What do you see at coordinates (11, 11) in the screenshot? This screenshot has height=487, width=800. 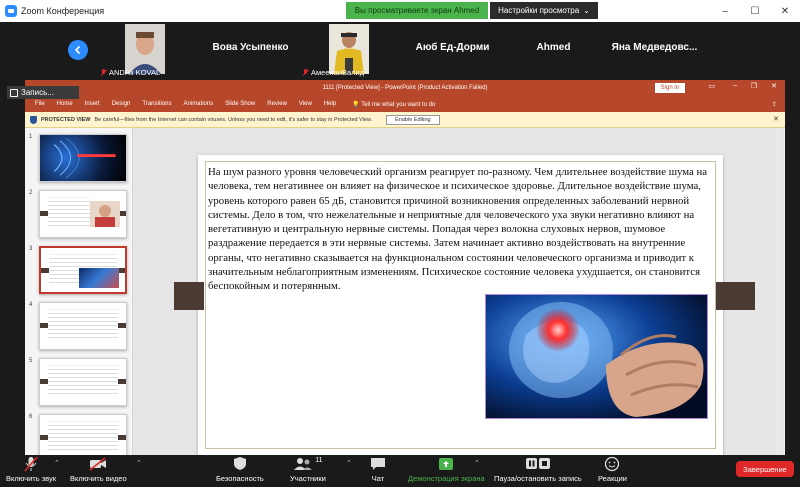 I see `zoom-app-icon` at bounding box center [11, 11].